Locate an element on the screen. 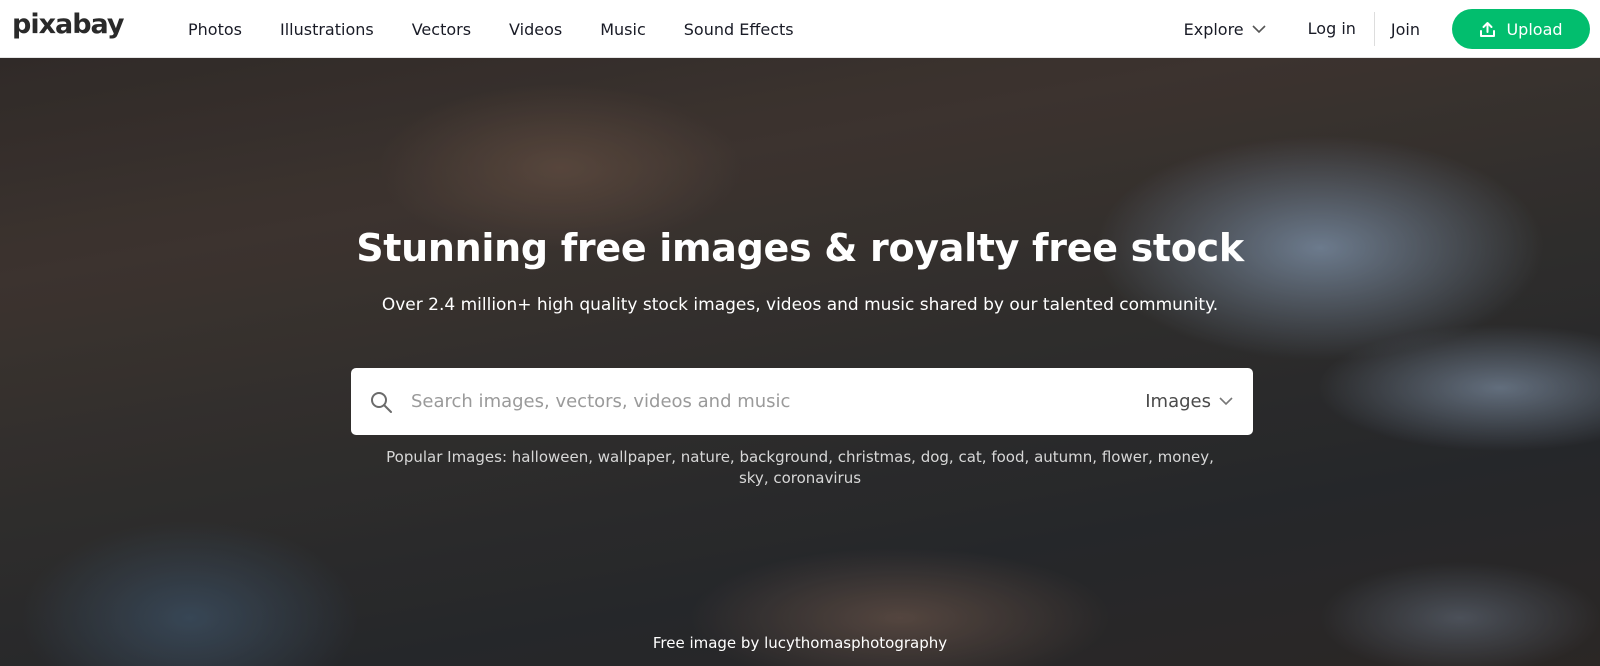 The width and height of the screenshot is (1600, 666). explore-label: Explore is located at coordinates (1213, 29).